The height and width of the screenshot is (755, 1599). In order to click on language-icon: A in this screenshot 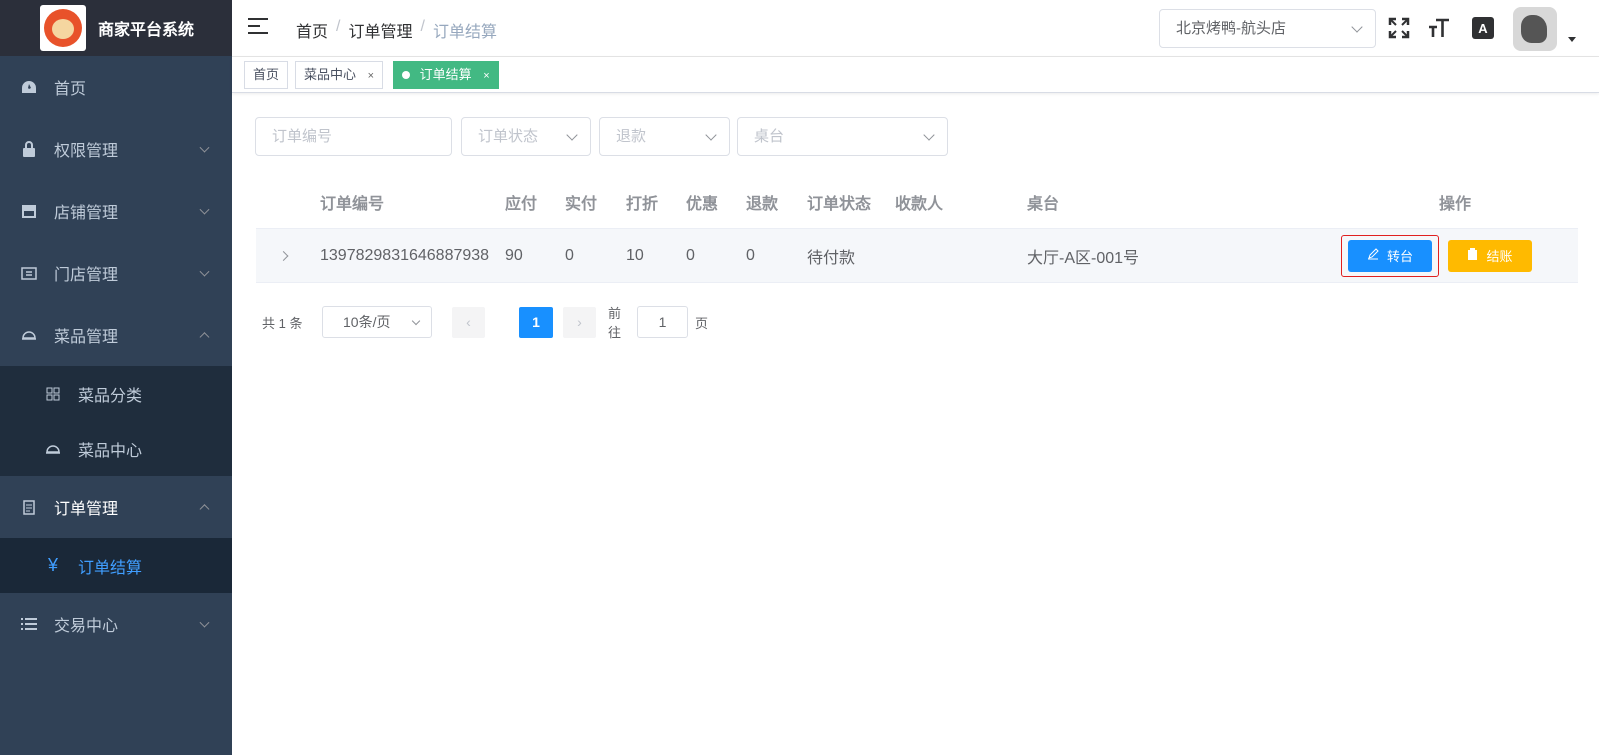, I will do `click(1483, 28)`.